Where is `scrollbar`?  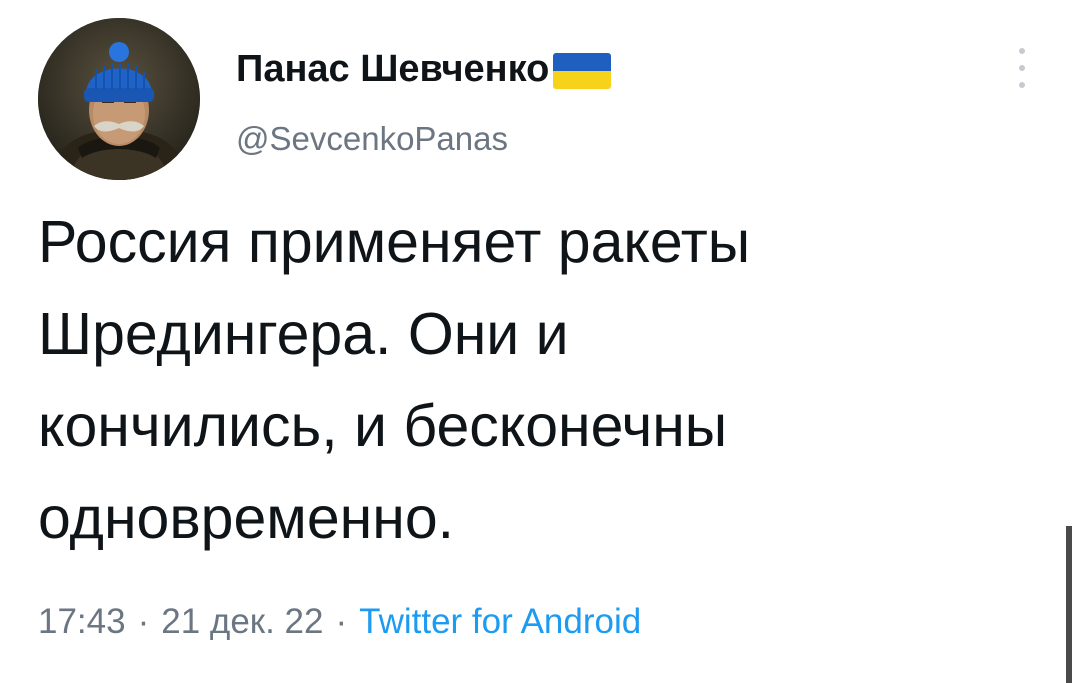 scrollbar is located at coordinates (1069, 604).